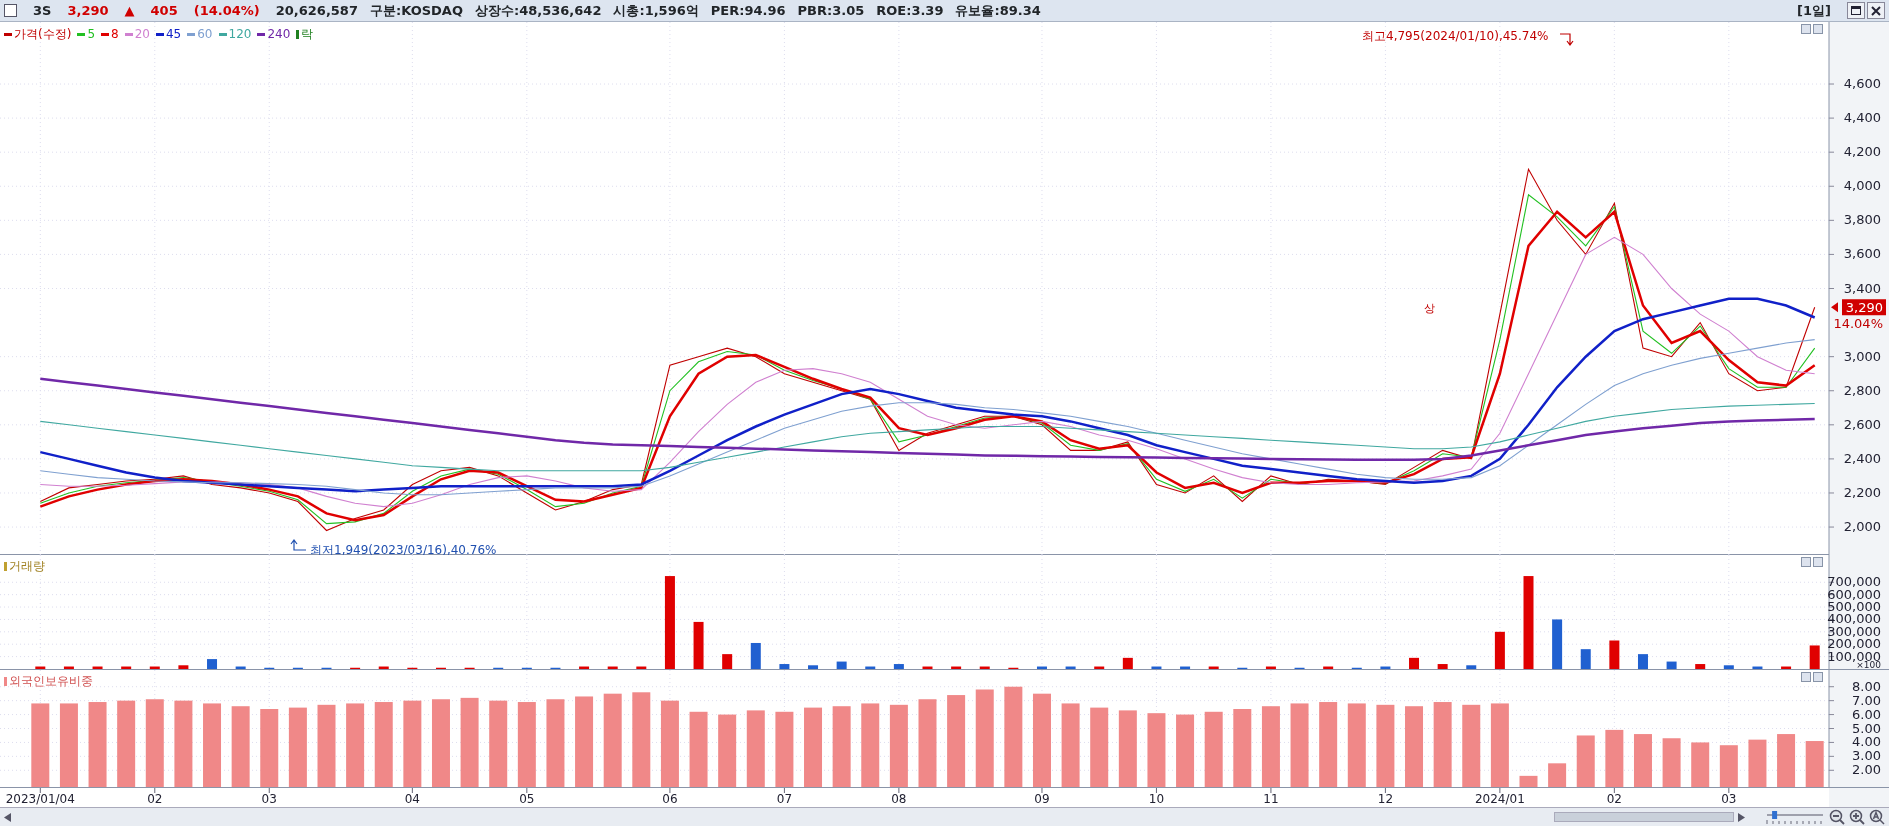 This screenshot has height=826, width=1889. What do you see at coordinates (51, 681) in the screenshot?
I see `pane-title: 외국인보유비중` at bounding box center [51, 681].